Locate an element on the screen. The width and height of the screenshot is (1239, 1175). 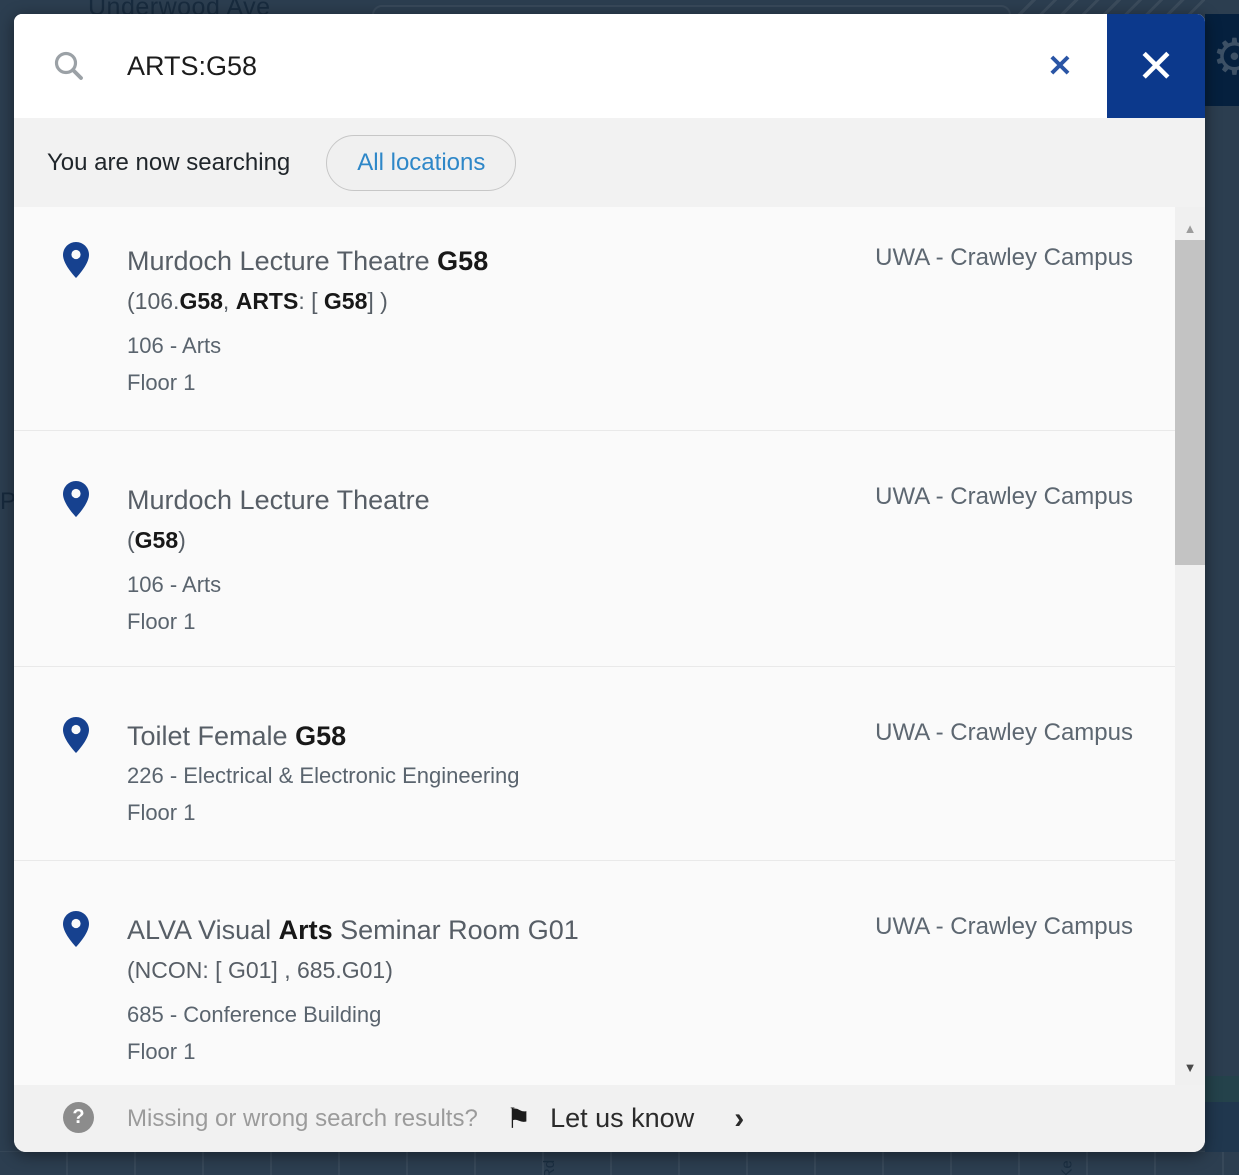
map-toolbar-corner: ⚙ is located at coordinates (1222, 60).